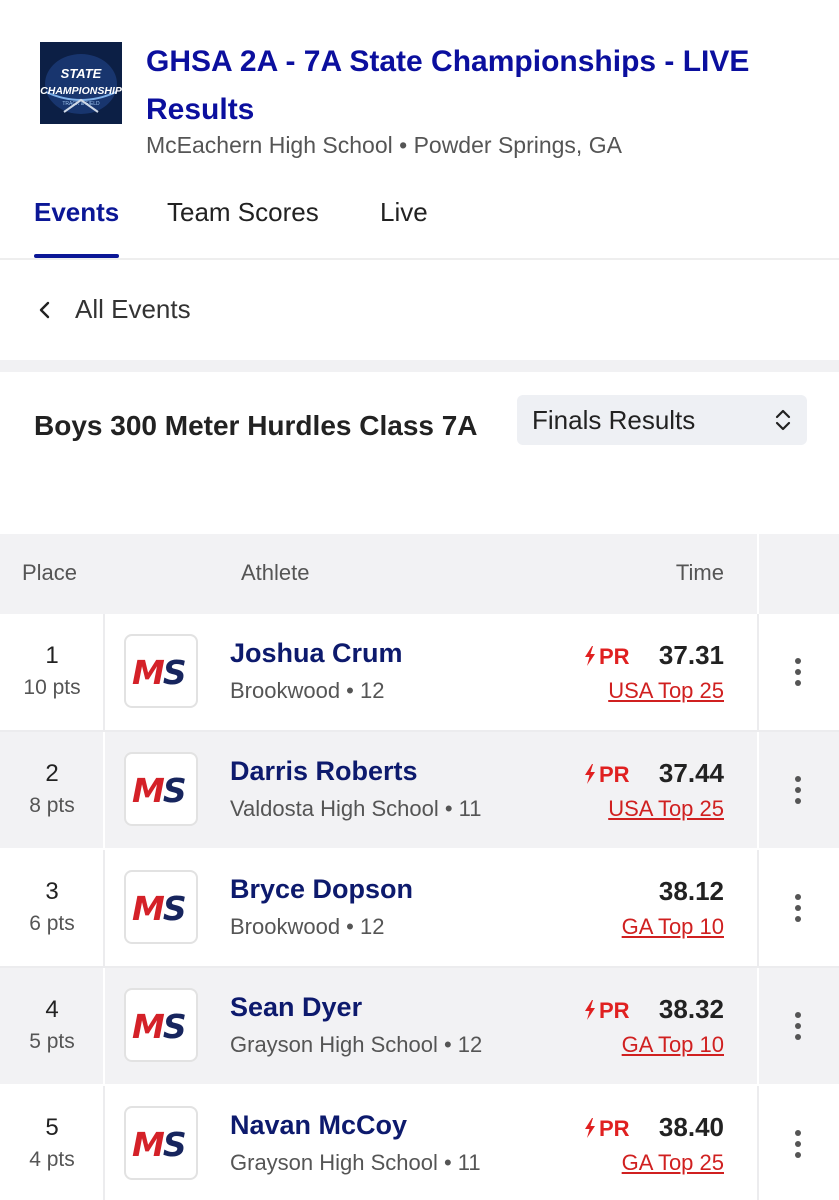  I want to click on result-mark: 37.44, so click(691, 773).